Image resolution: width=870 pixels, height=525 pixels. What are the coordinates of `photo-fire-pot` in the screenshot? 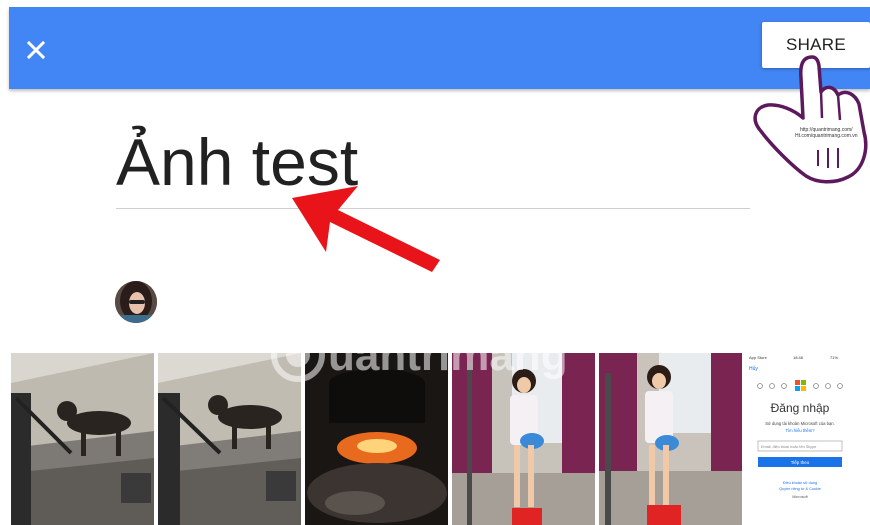 It's located at (376, 439).